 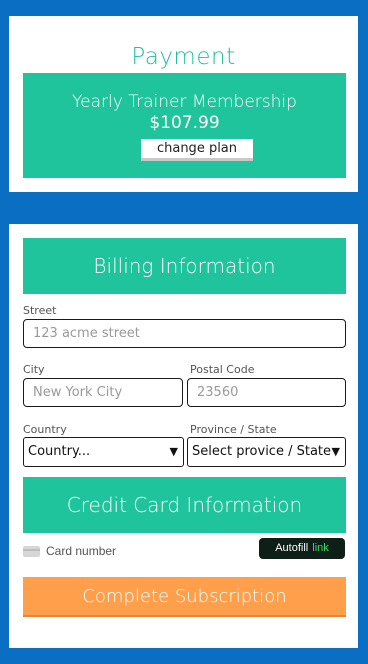 I want to click on plan-price: $107.99, so click(x=184, y=123).